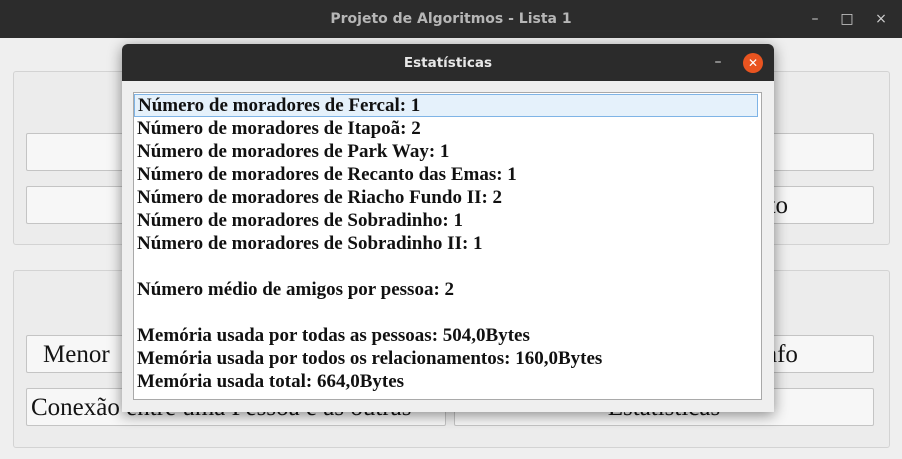 The height and width of the screenshot is (459, 902). What do you see at coordinates (881, 19) in the screenshot?
I see `close-icon: ×` at bounding box center [881, 19].